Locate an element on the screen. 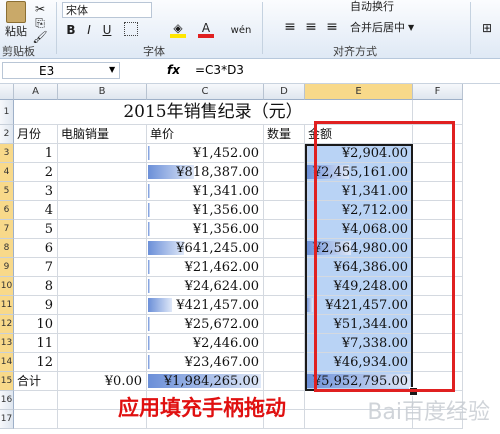 The width and height of the screenshot is (500, 434). row-header-10: 10 is located at coordinates (7, 286).